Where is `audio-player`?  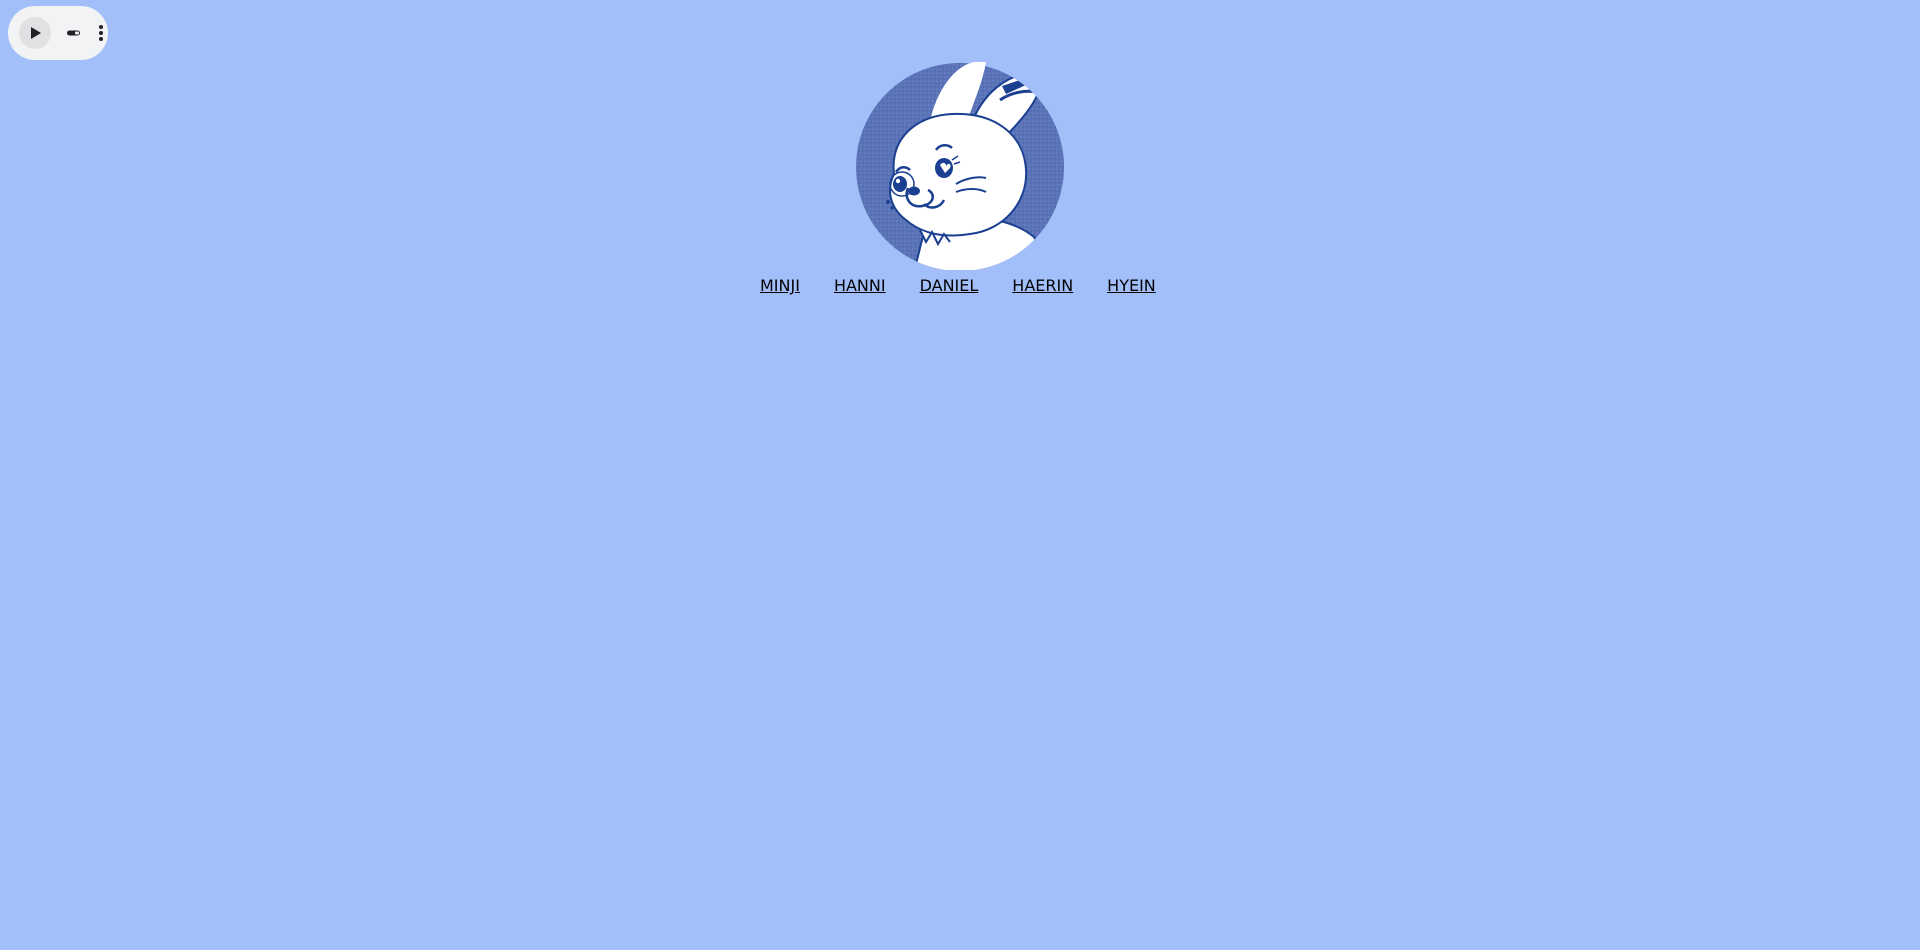
audio-player is located at coordinates (58, 33).